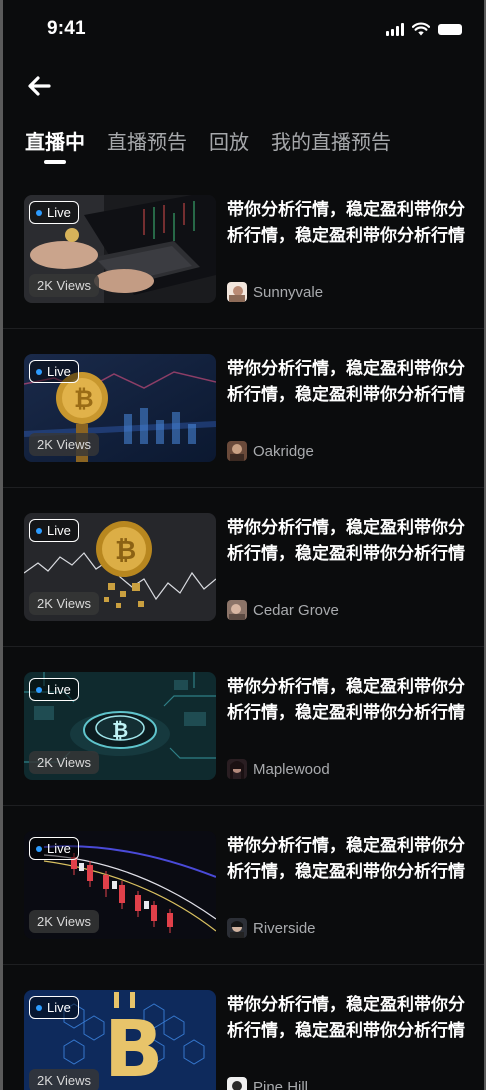 This screenshot has width=486, height=1090. What do you see at coordinates (450, 29) in the screenshot?
I see `battery-icon` at bounding box center [450, 29].